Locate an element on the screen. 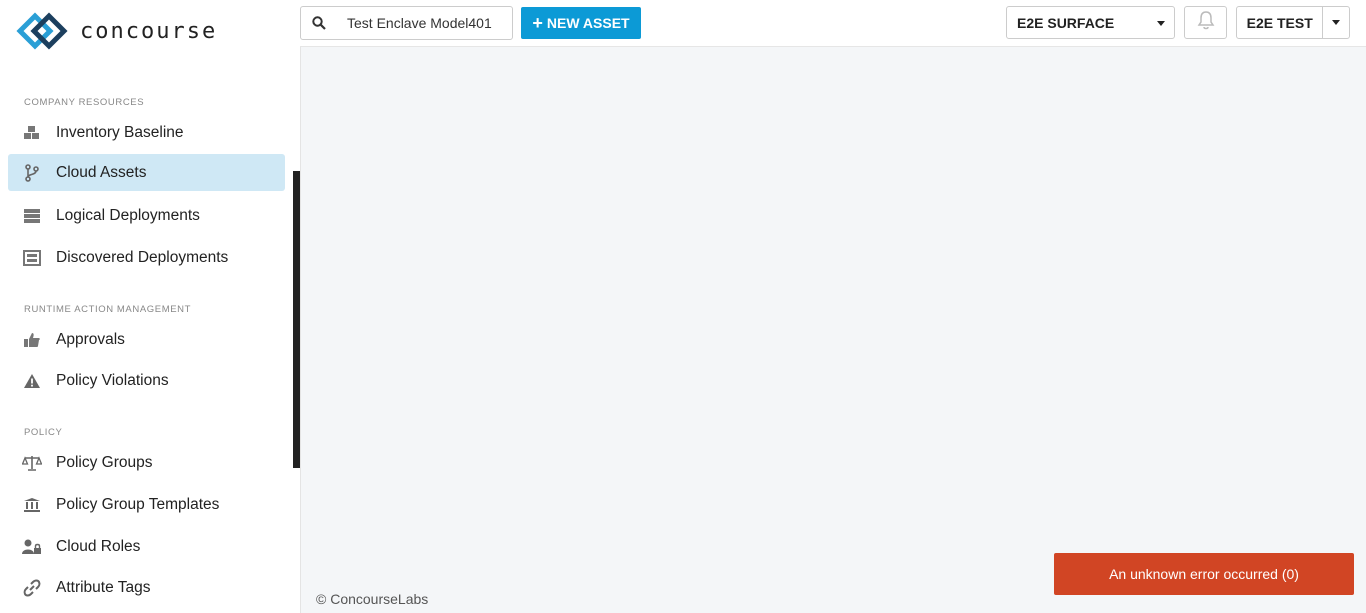 The image size is (1366, 613). bell-icon is located at coordinates (1206, 22).